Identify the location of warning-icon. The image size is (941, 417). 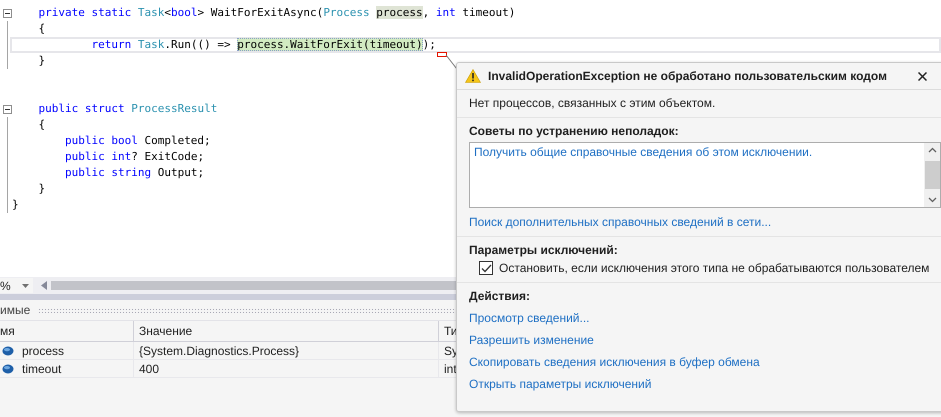
(473, 76).